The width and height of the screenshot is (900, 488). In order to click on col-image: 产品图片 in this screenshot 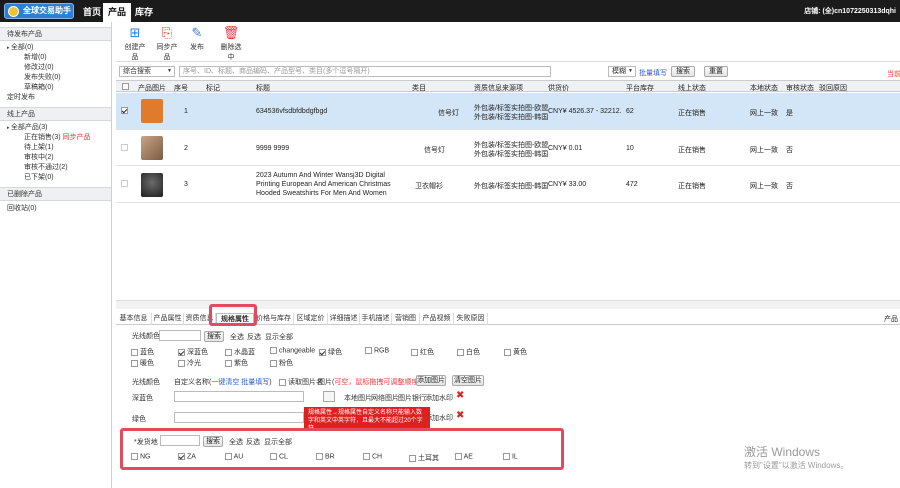, I will do `click(152, 88)`.